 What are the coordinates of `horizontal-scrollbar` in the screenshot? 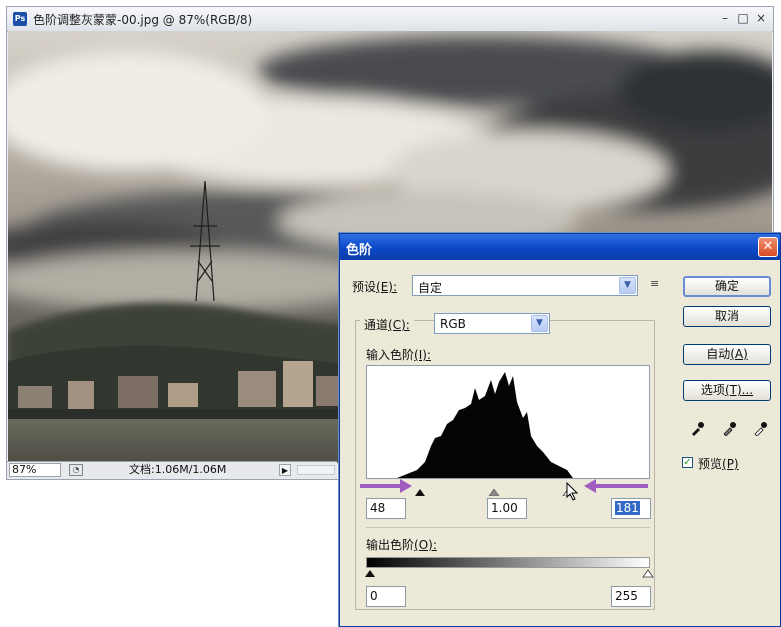 It's located at (316, 470).